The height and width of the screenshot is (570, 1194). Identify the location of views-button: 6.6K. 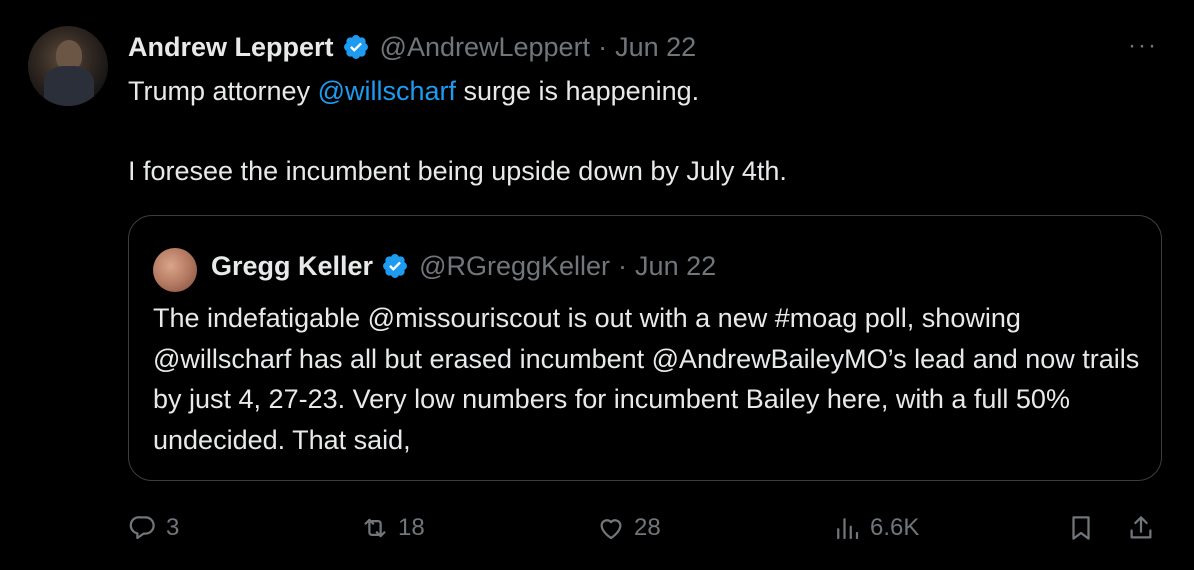
(875, 528).